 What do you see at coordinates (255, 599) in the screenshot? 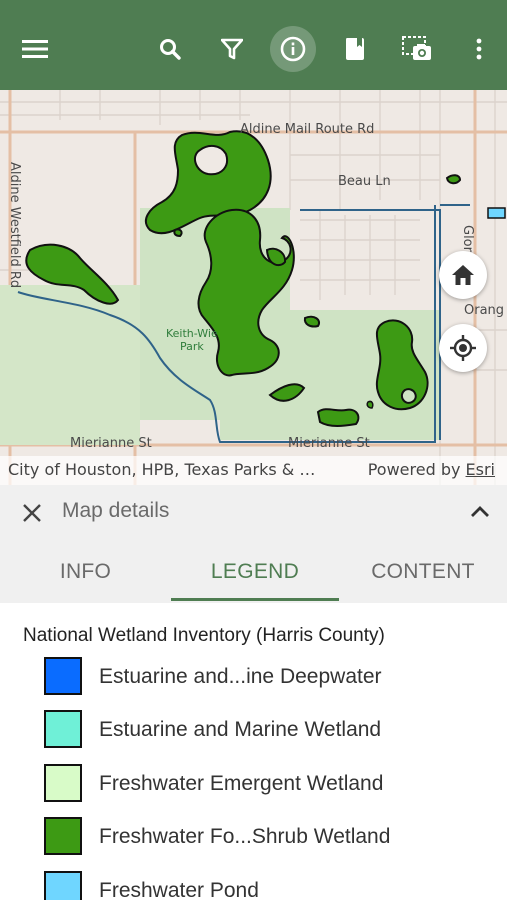
I see `active-tab-indicator` at bounding box center [255, 599].